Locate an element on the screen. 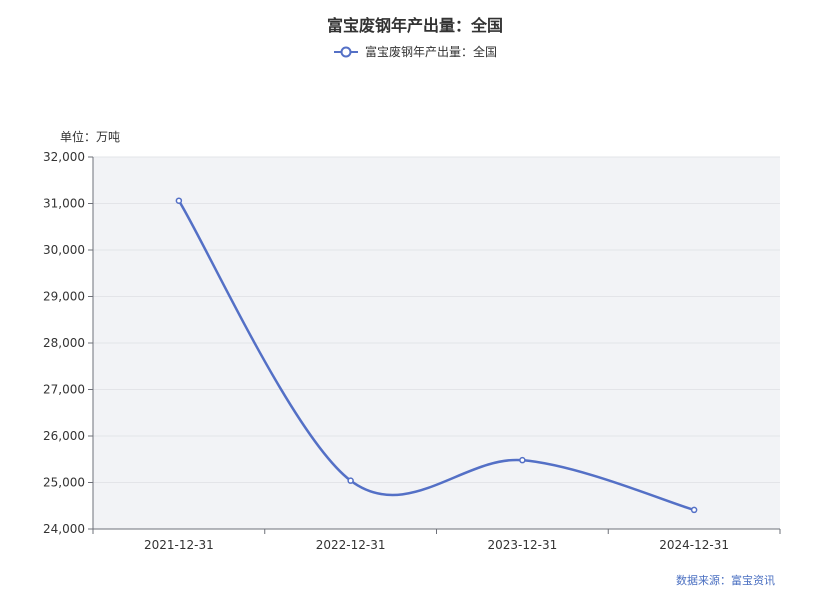  y-tick-label: 25,000 is located at coordinates (64, 483).